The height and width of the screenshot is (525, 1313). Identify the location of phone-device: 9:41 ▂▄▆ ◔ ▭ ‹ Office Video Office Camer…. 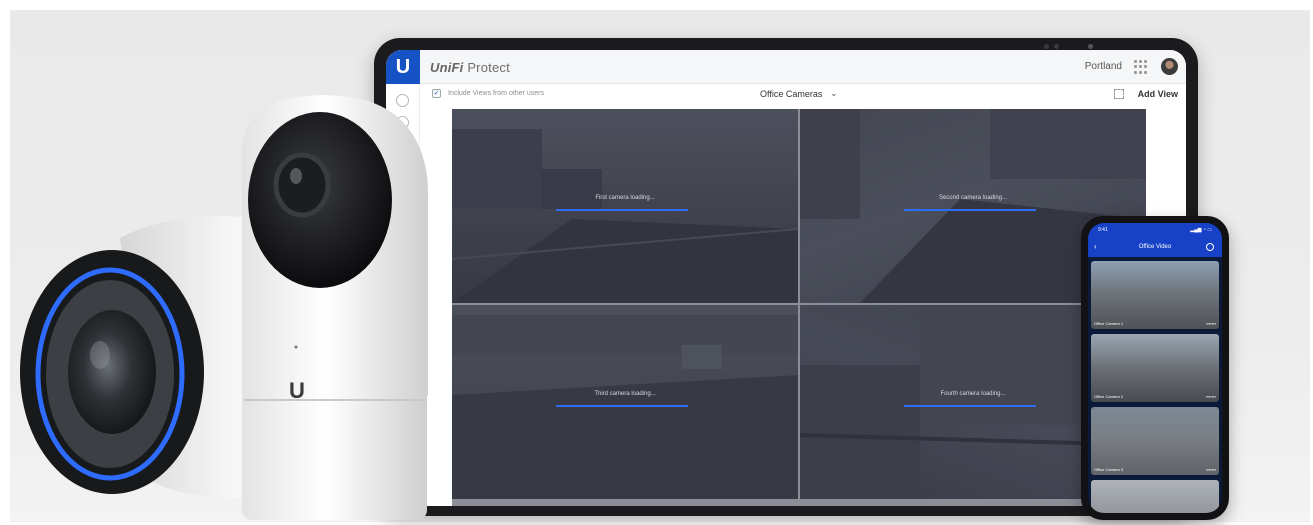
(1155, 368).